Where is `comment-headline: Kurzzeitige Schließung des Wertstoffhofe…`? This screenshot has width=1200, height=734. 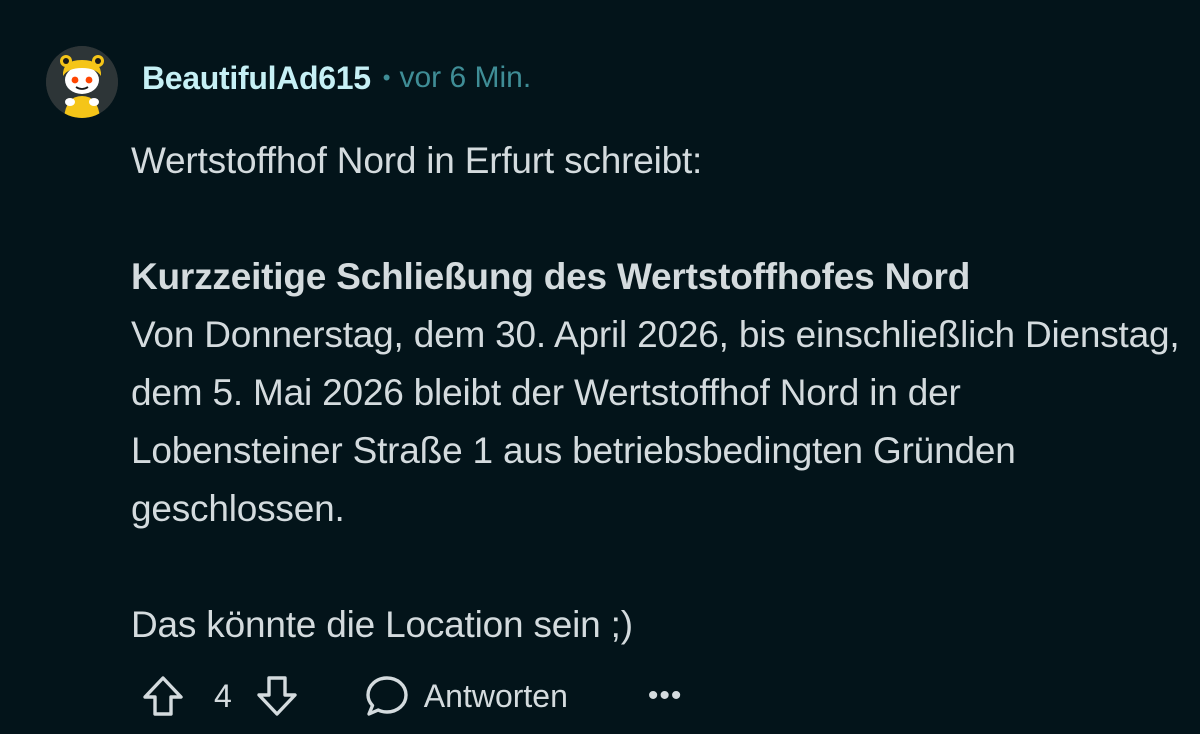 comment-headline: Kurzzeitige Schließung des Wertstoffhofe… is located at coordinates (551, 276).